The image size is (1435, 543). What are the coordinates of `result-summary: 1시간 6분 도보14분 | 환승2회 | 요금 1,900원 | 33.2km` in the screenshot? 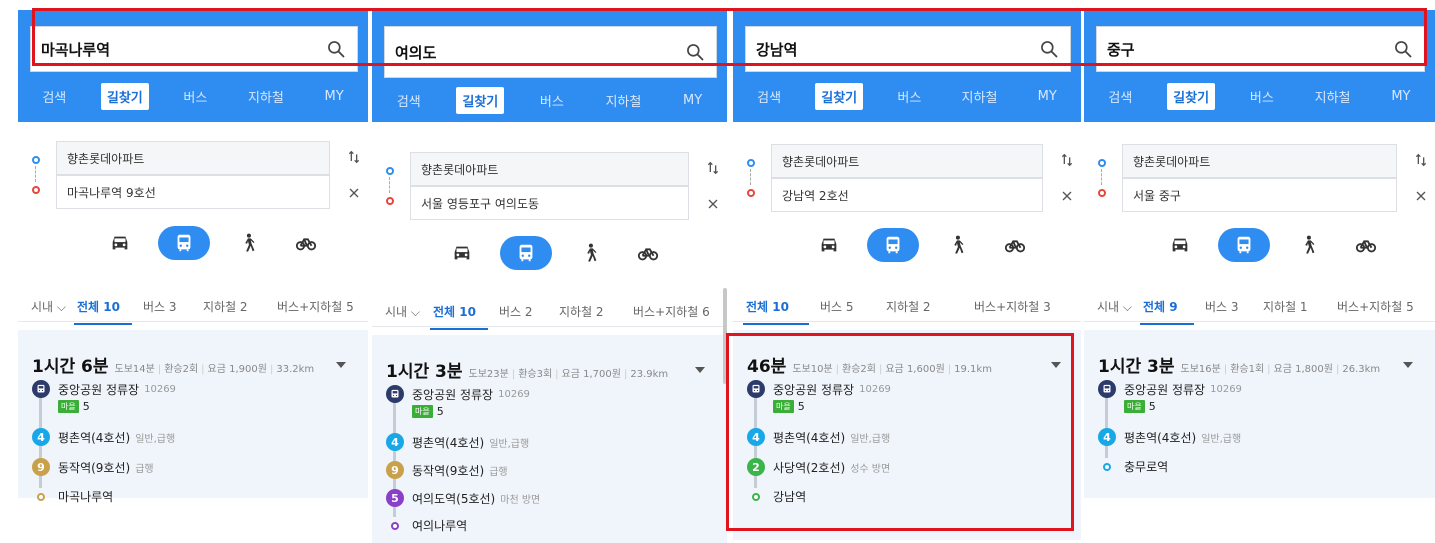 It's located at (173, 364).